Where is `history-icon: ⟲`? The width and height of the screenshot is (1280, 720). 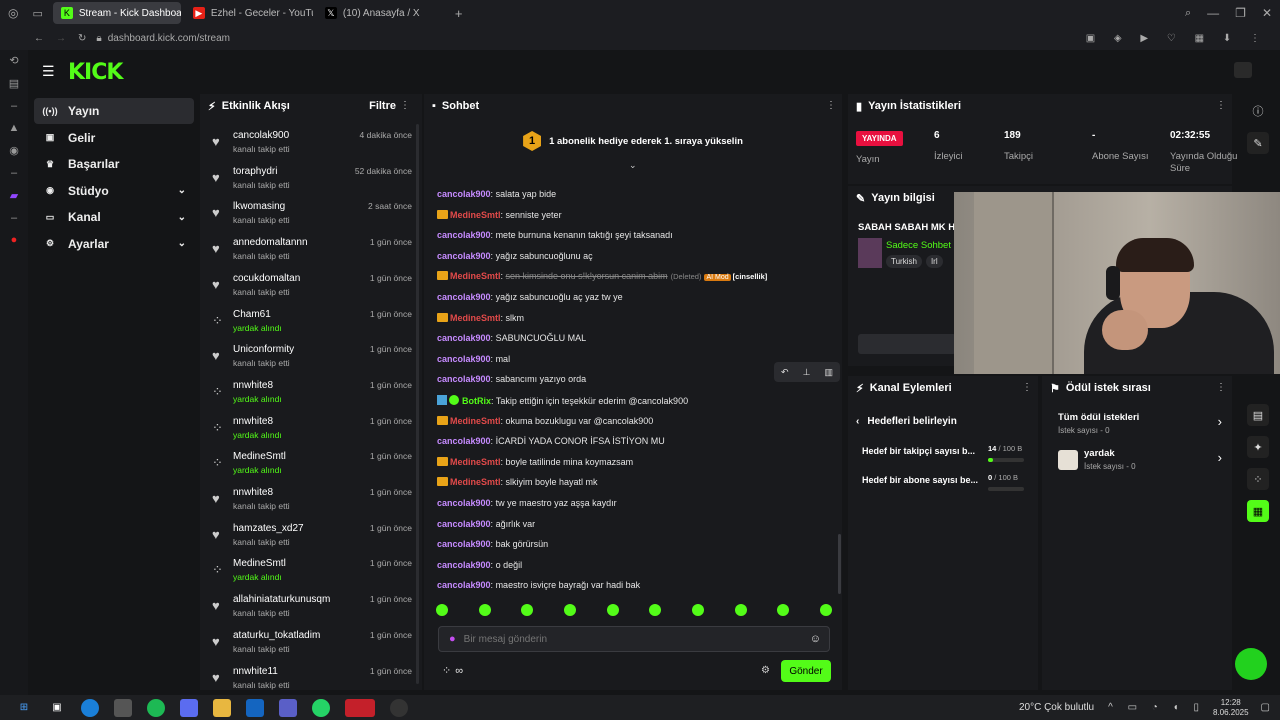 history-icon: ⟲ is located at coordinates (13, 60).